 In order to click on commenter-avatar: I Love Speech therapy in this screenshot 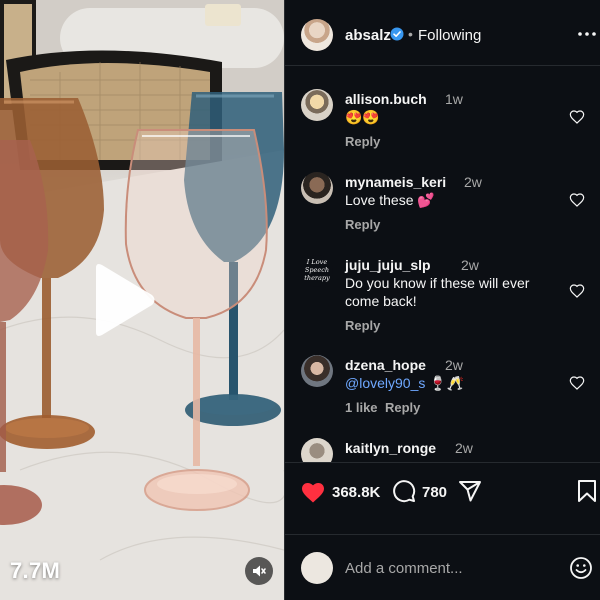, I will do `click(317, 271)`.